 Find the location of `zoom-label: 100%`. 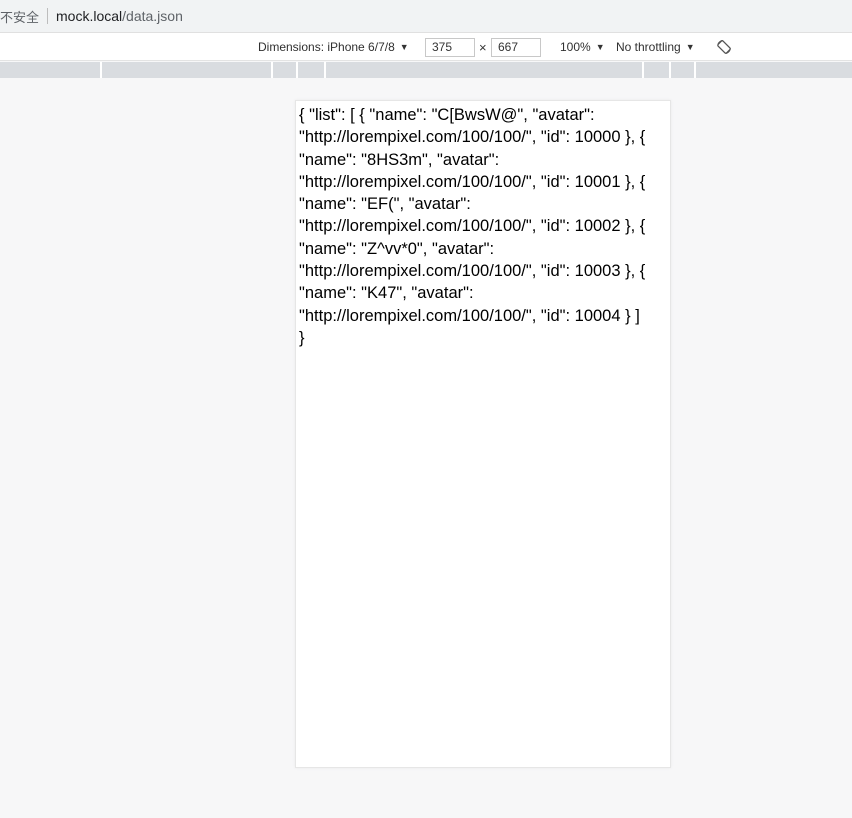

zoom-label: 100% is located at coordinates (575, 47).